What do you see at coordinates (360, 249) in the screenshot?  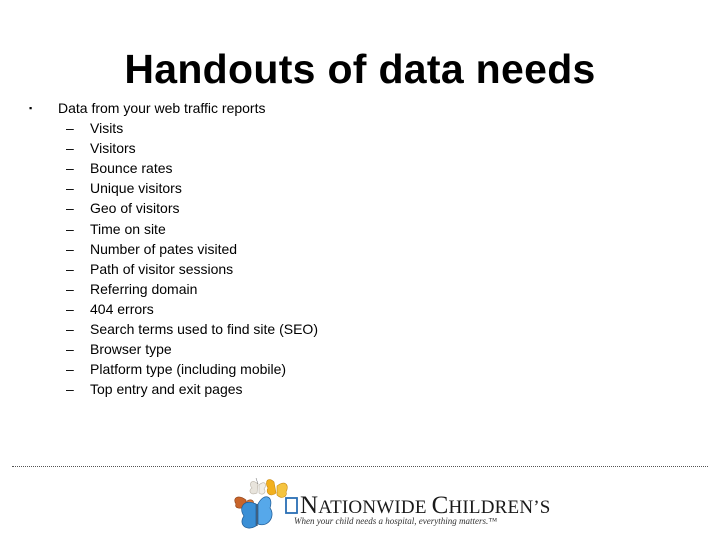 I see `sub-bullet-item: – Number of pates visited` at bounding box center [360, 249].